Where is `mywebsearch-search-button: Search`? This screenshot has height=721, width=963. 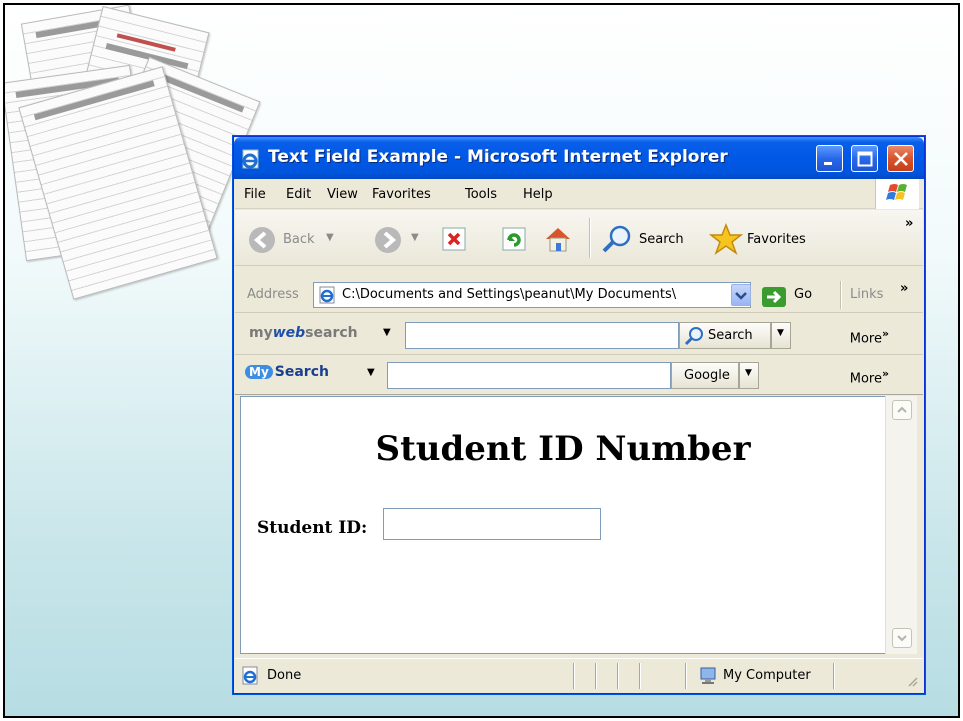
mywebsearch-search-button: Search is located at coordinates (725, 335).